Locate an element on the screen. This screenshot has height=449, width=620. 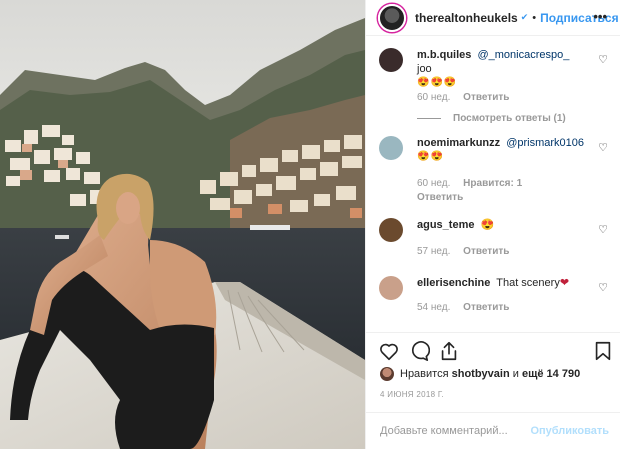
view-replies-button: Посмотреть ответы (1) is located at coordinates (491, 118).